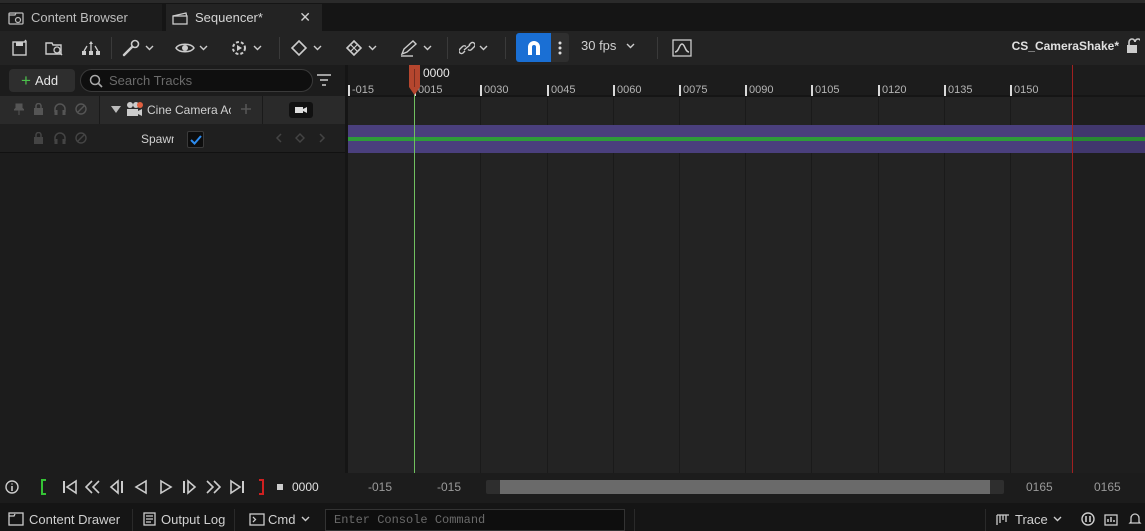  I want to click on console-command-input, so click(475, 520).